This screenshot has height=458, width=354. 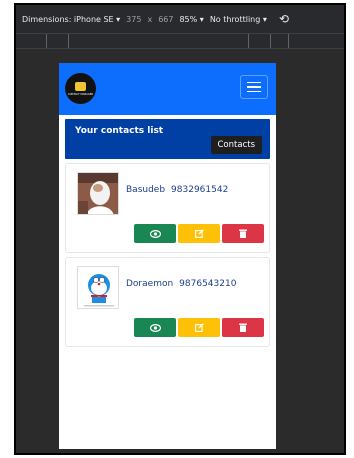 What do you see at coordinates (133, 19) in the screenshot?
I see `width-field: 375` at bounding box center [133, 19].